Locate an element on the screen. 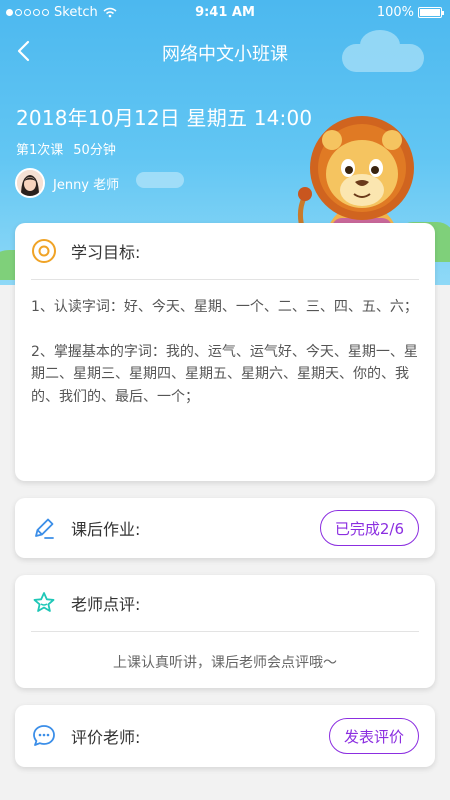 The height and width of the screenshot is (800, 450). back-button is located at coordinates (25, 51).